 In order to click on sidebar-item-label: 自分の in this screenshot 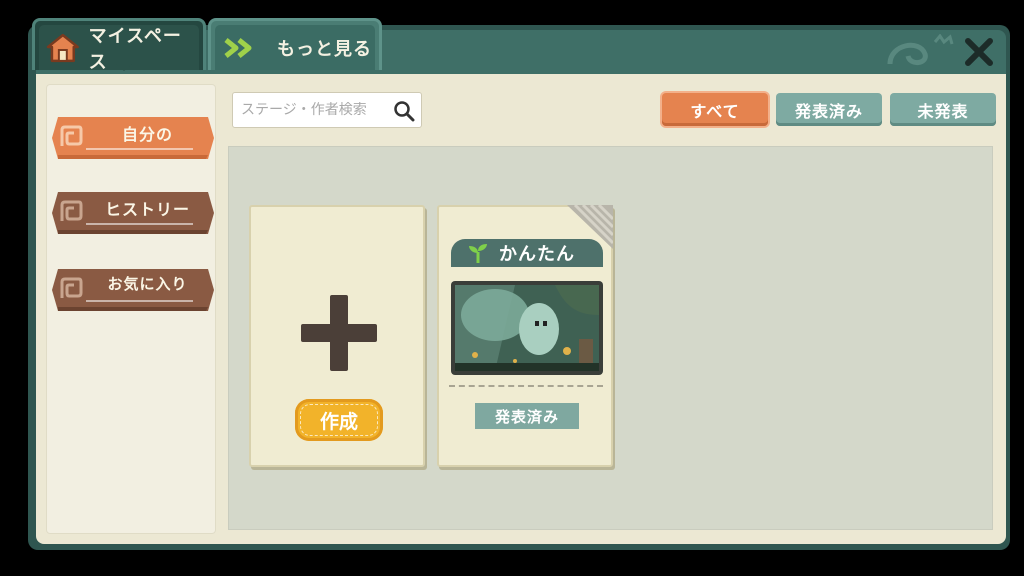, I will do `click(147, 134)`.